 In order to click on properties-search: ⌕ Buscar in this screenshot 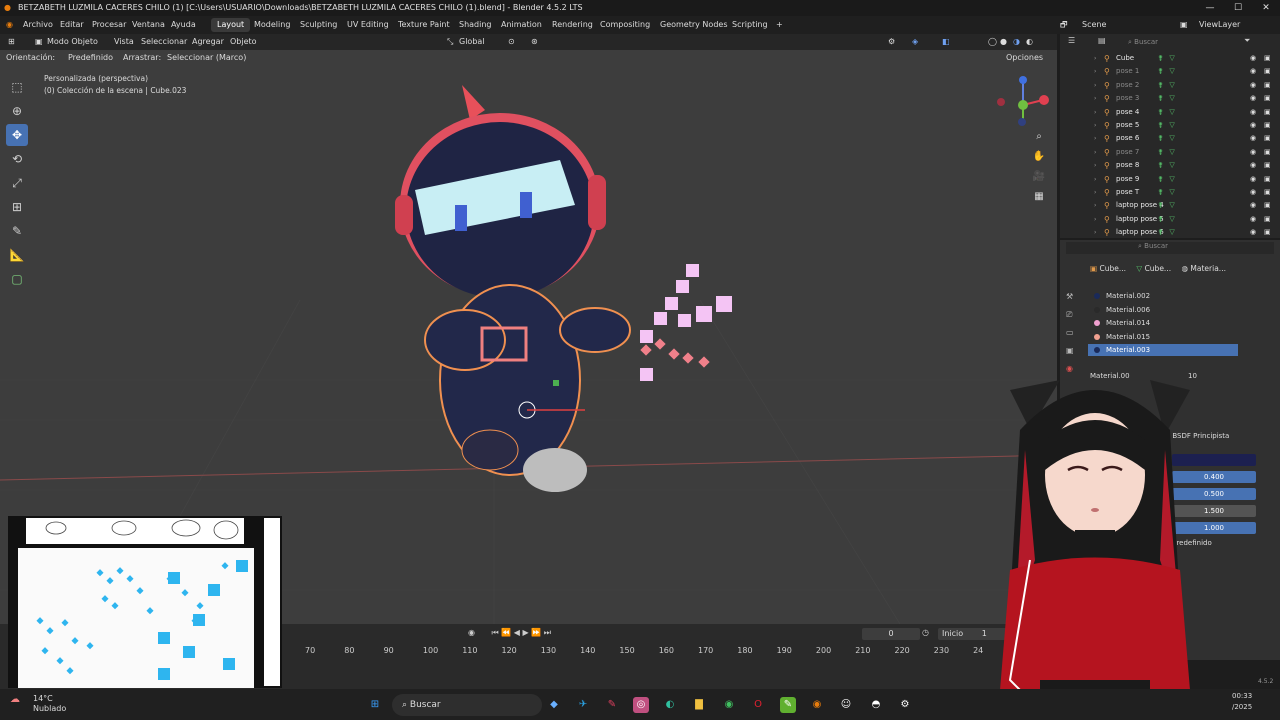, I will do `click(1153, 246)`.